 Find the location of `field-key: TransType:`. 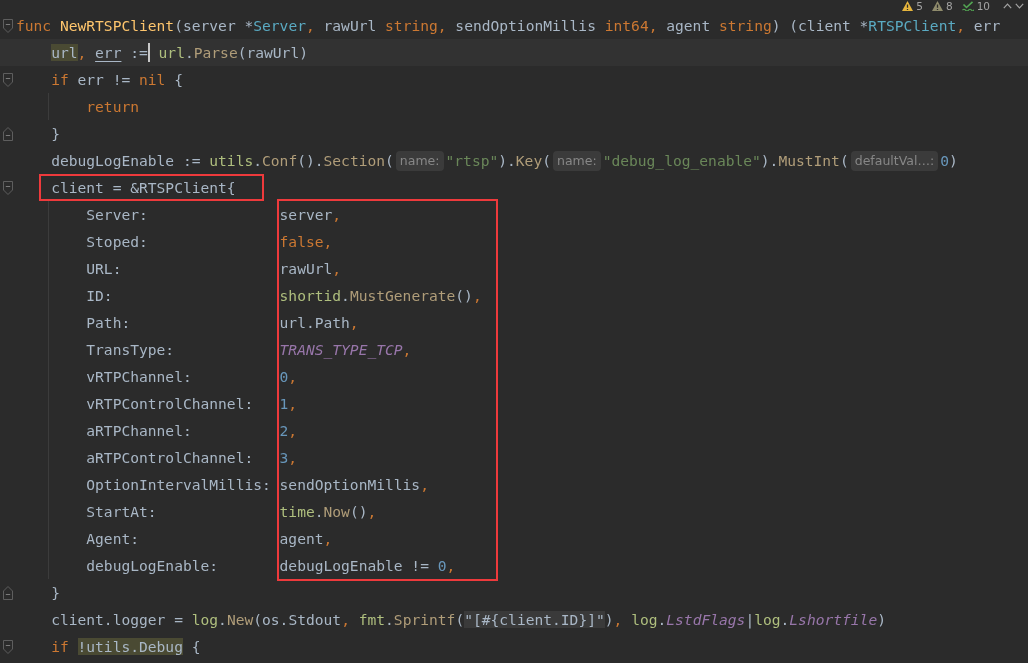

field-key: TransType: is located at coordinates (130, 349).